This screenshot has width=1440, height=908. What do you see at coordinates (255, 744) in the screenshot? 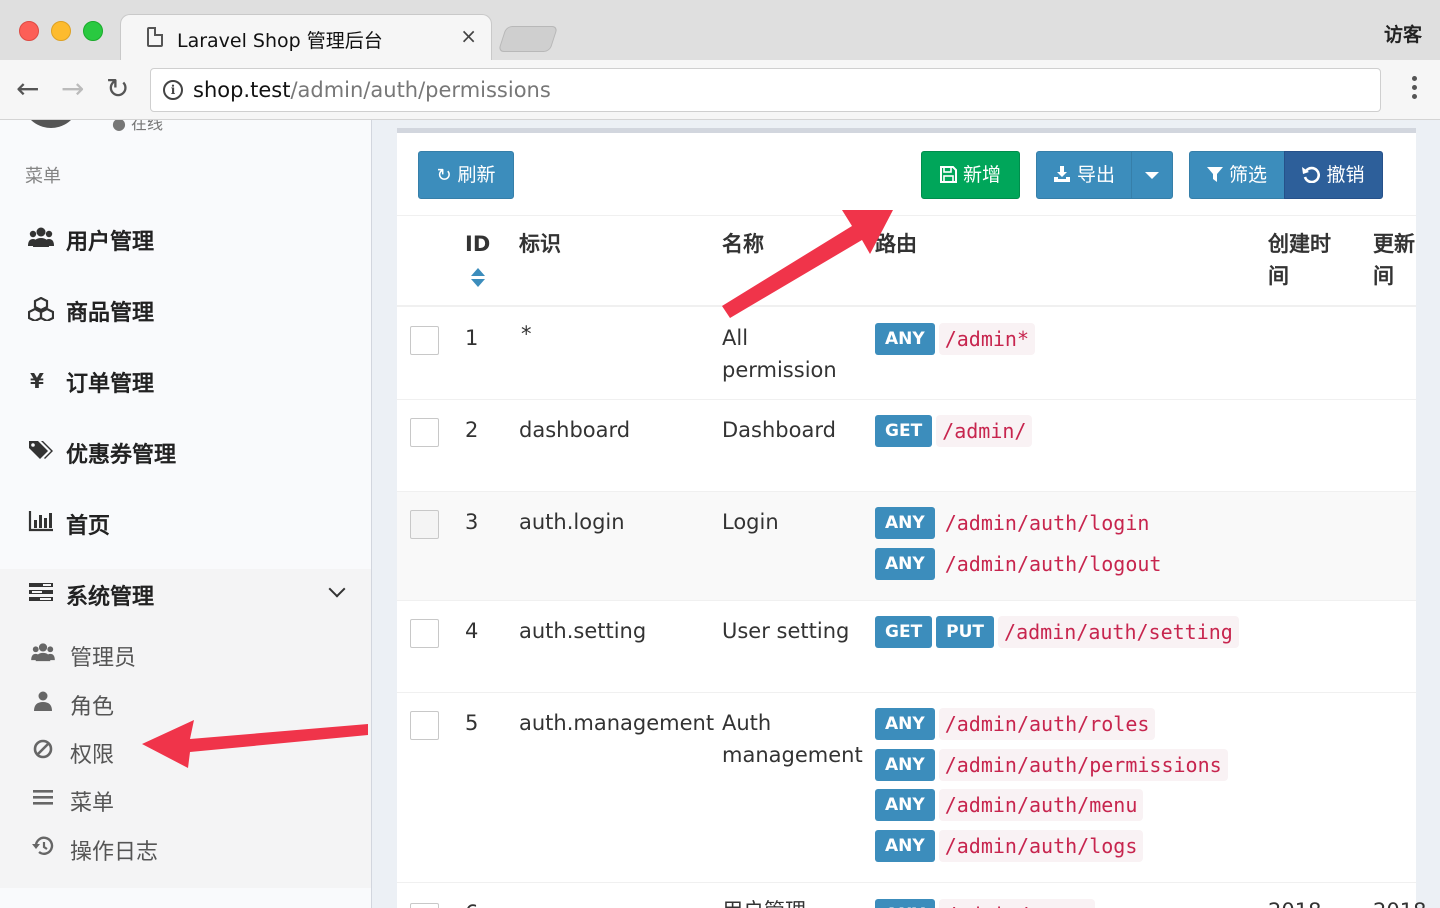
I see `annotation-arrow-to-permissions` at bounding box center [255, 744].